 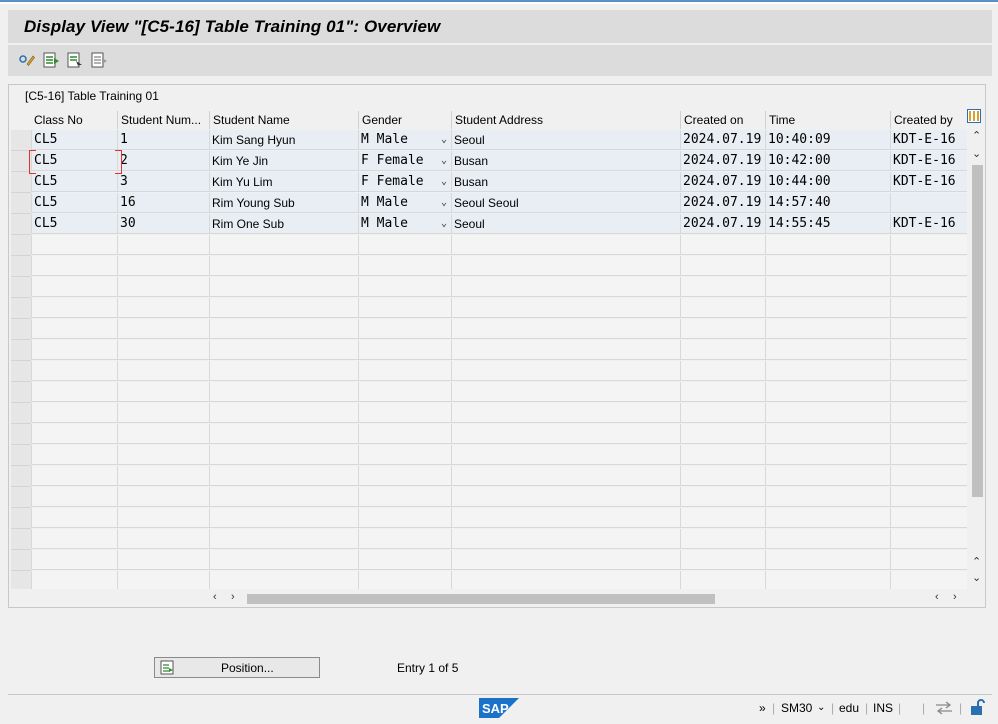 What do you see at coordinates (215, 597) in the screenshot?
I see `scroll-left-icon: ‹` at bounding box center [215, 597].